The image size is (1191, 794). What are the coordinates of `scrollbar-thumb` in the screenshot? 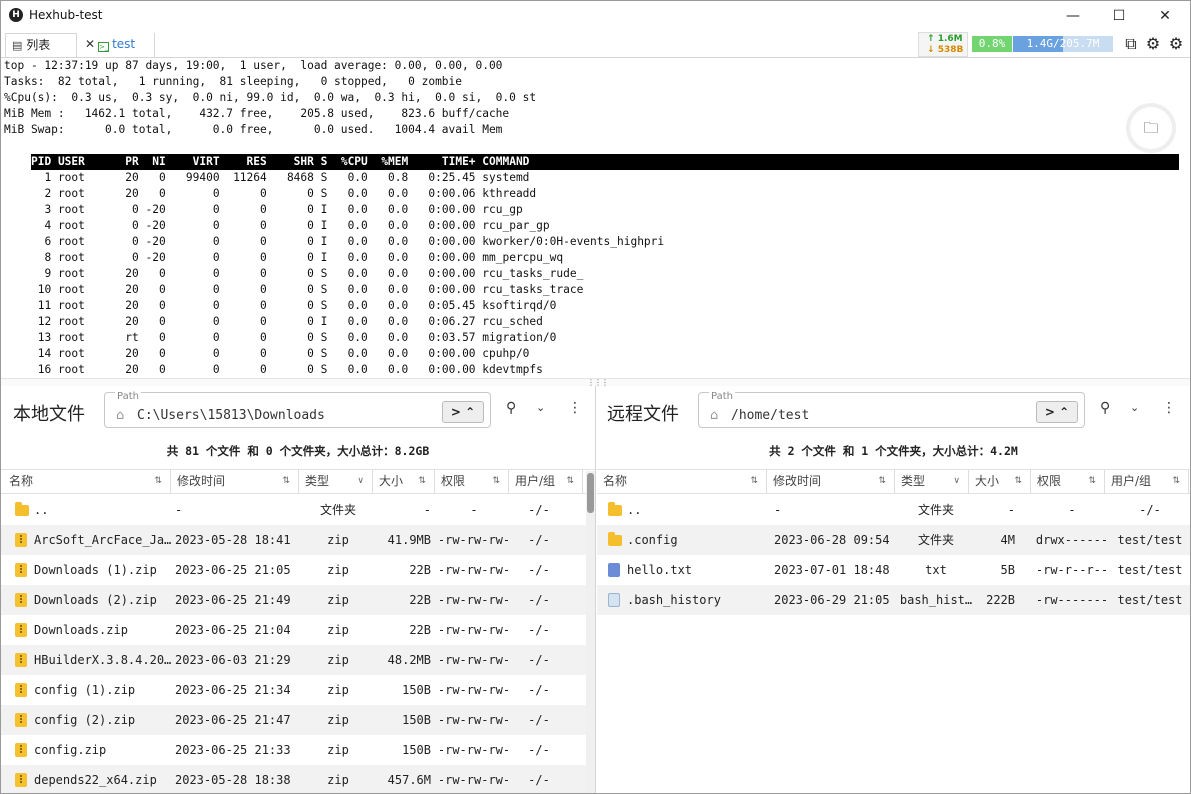 It's located at (590, 493).